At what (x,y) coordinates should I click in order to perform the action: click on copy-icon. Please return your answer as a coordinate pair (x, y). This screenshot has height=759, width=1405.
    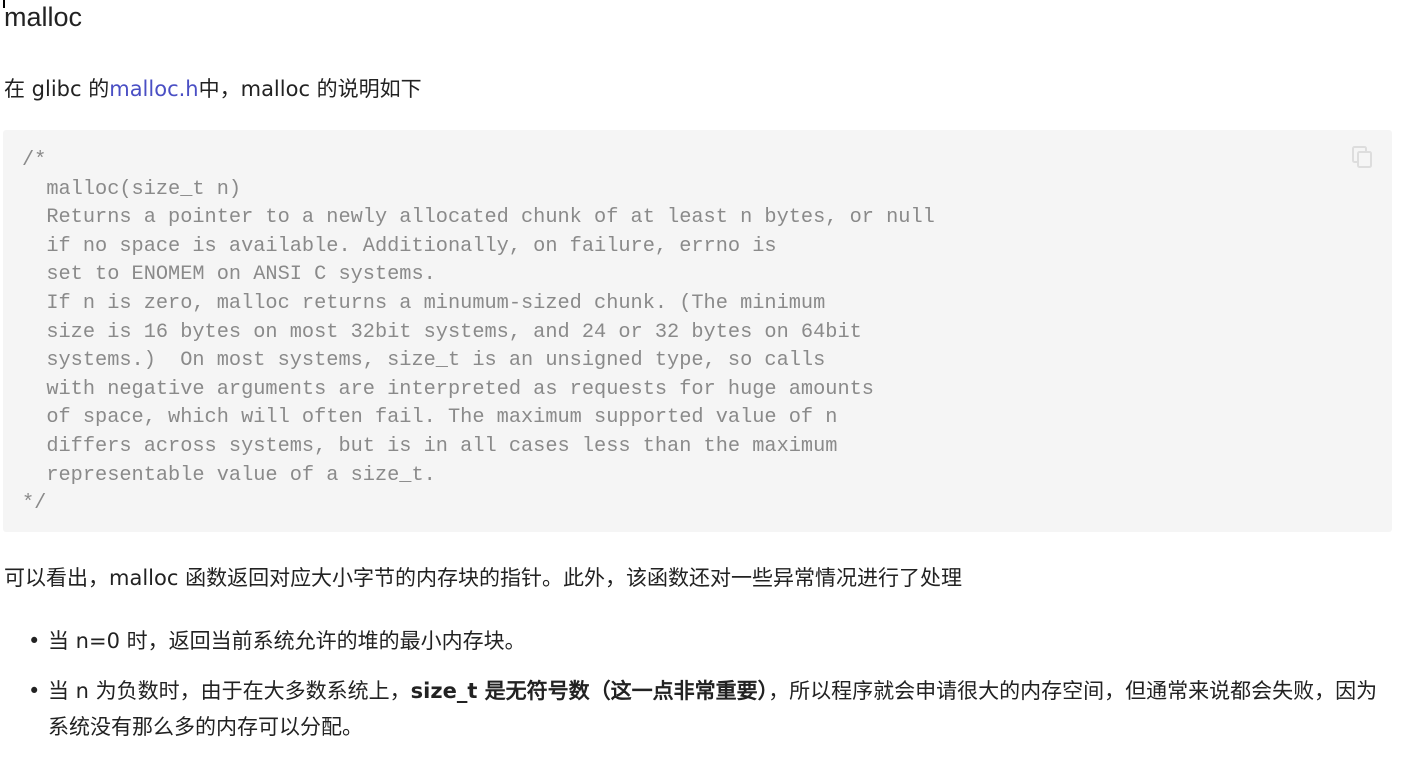
    Looking at the image, I should click on (1362, 157).